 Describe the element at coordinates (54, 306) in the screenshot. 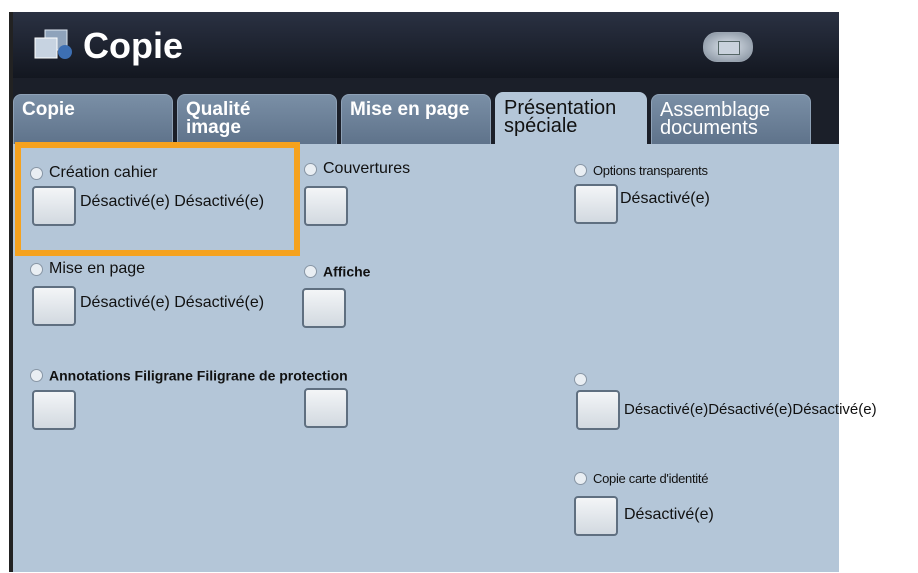

I see `mise-en-page-button` at that location.